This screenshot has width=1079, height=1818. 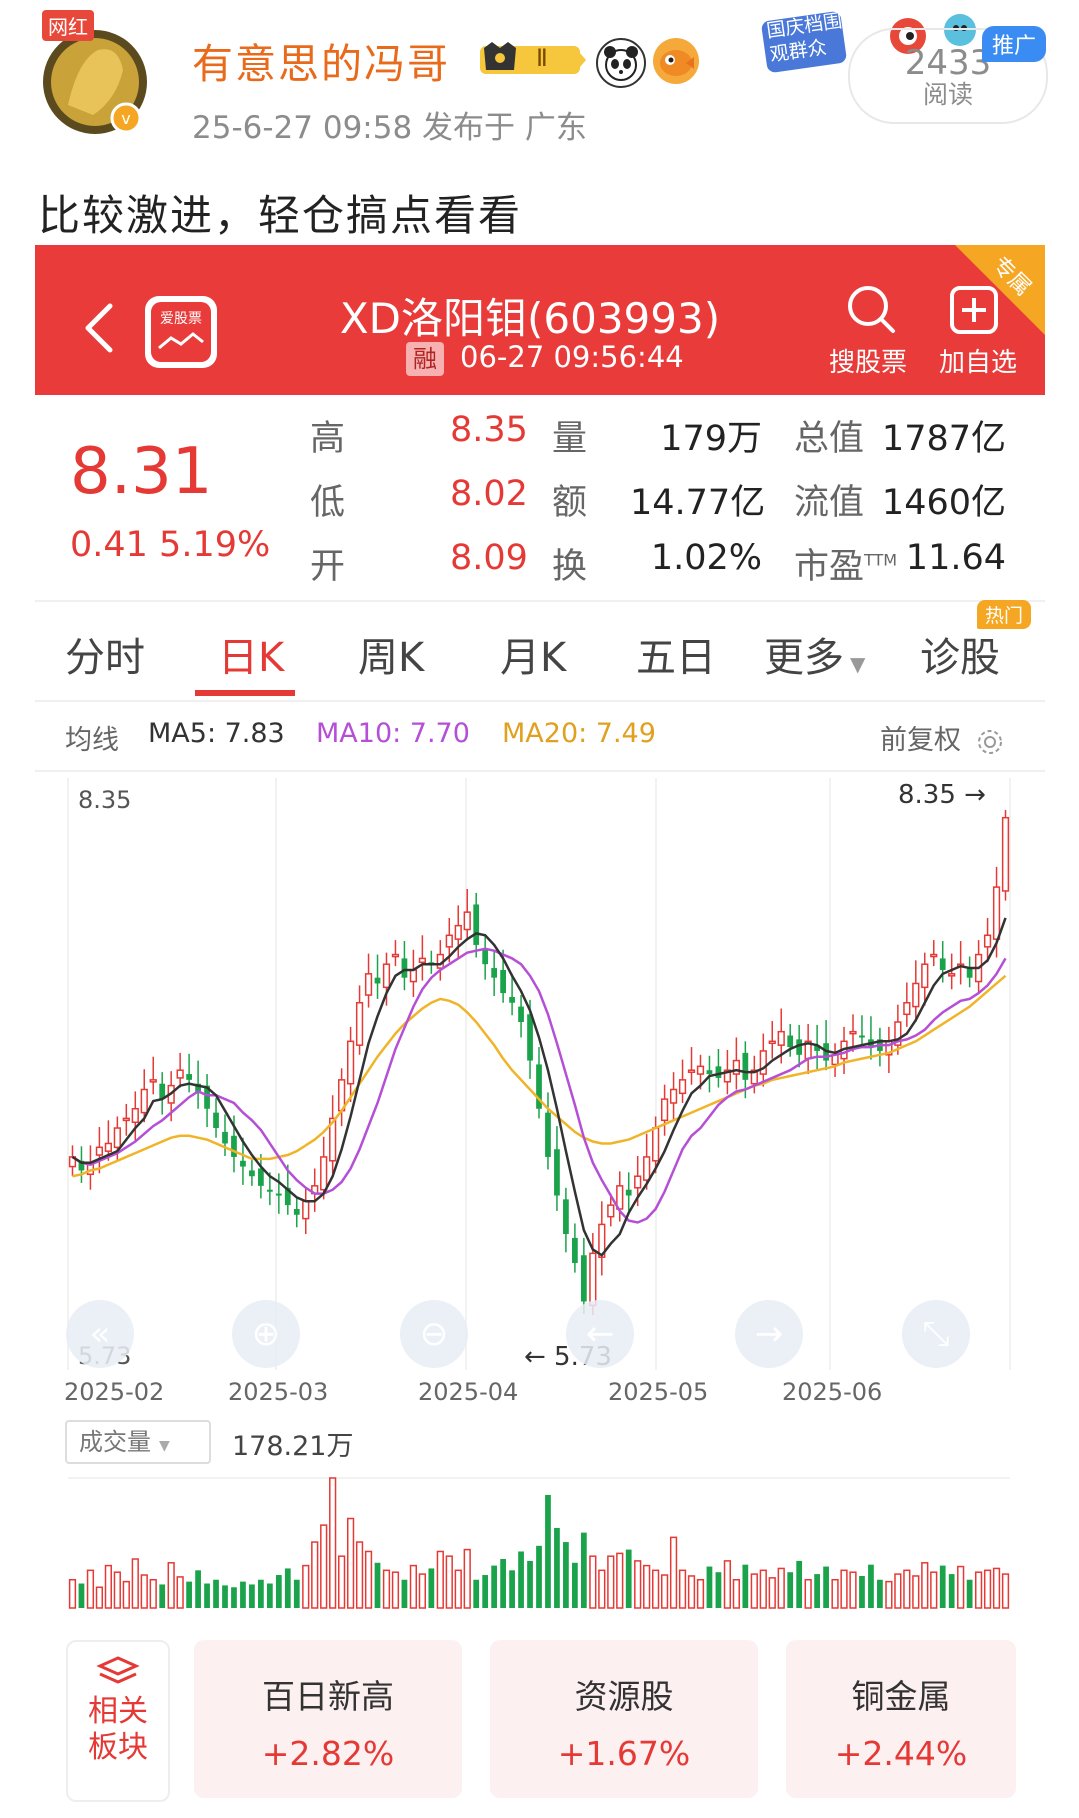 I want to click on sector-card: 百日新高 +2.82%, so click(x=328, y=1719).